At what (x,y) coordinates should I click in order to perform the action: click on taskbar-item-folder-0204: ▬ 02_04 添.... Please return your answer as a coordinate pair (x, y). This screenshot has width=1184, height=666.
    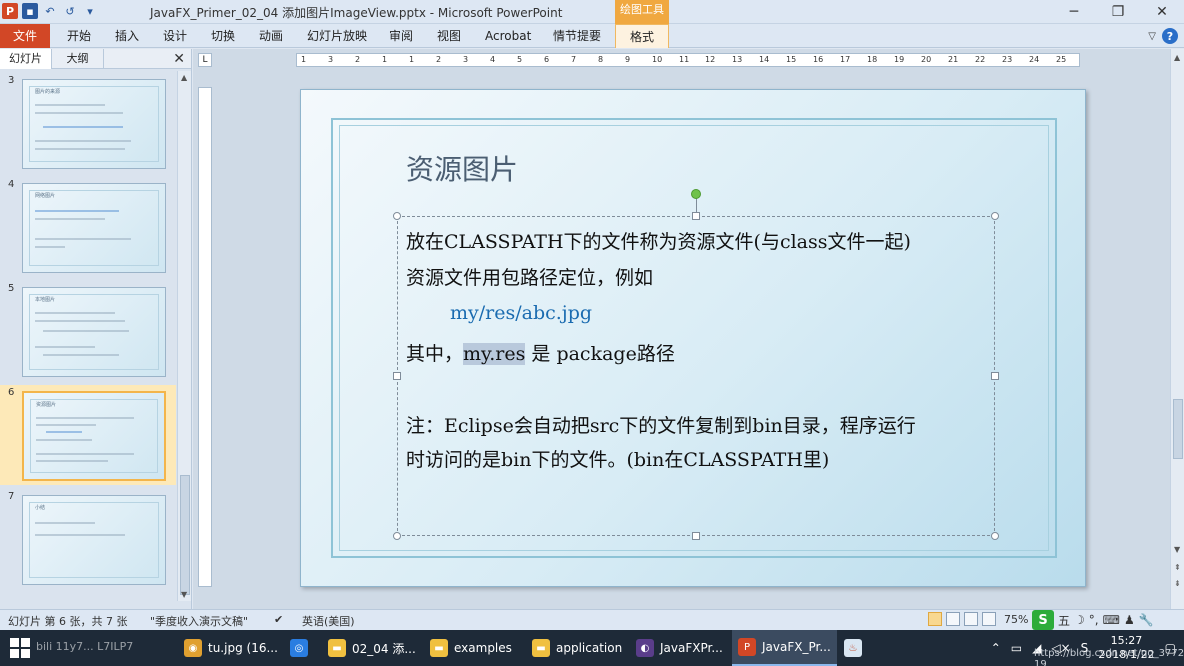
    Looking at the image, I should click on (372, 648).